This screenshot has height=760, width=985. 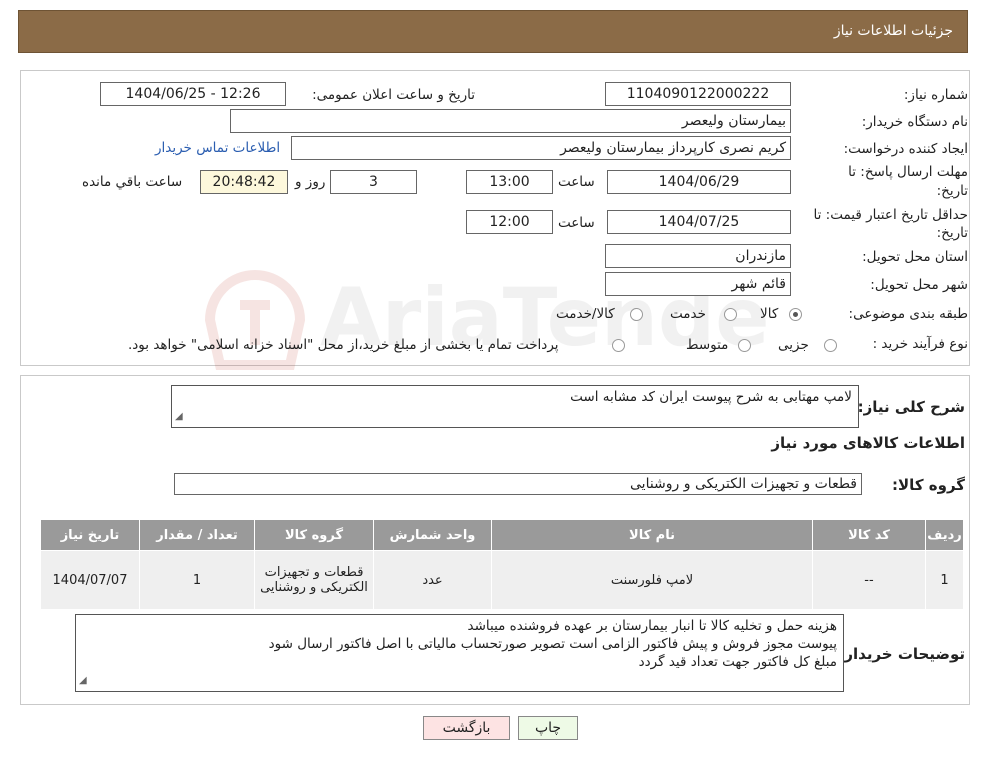 I want to click on validity-hour-label: ساعت, so click(x=576, y=223).